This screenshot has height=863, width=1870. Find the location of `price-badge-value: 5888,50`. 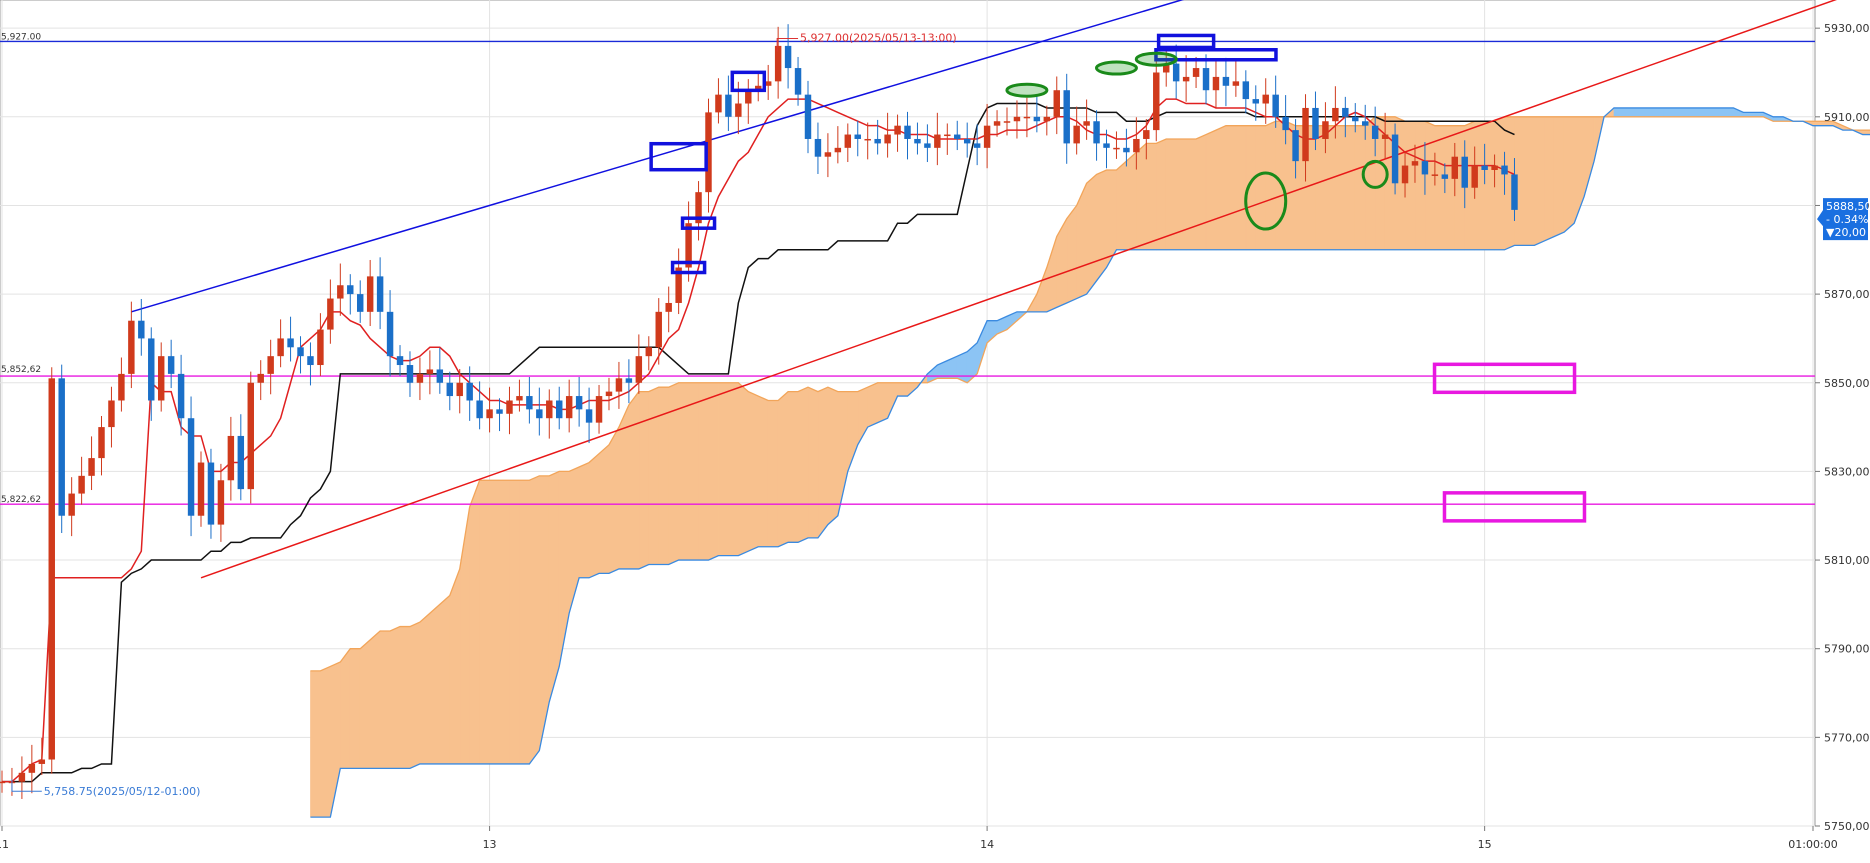

price-badge-value: 5888,50 is located at coordinates (1848, 206).